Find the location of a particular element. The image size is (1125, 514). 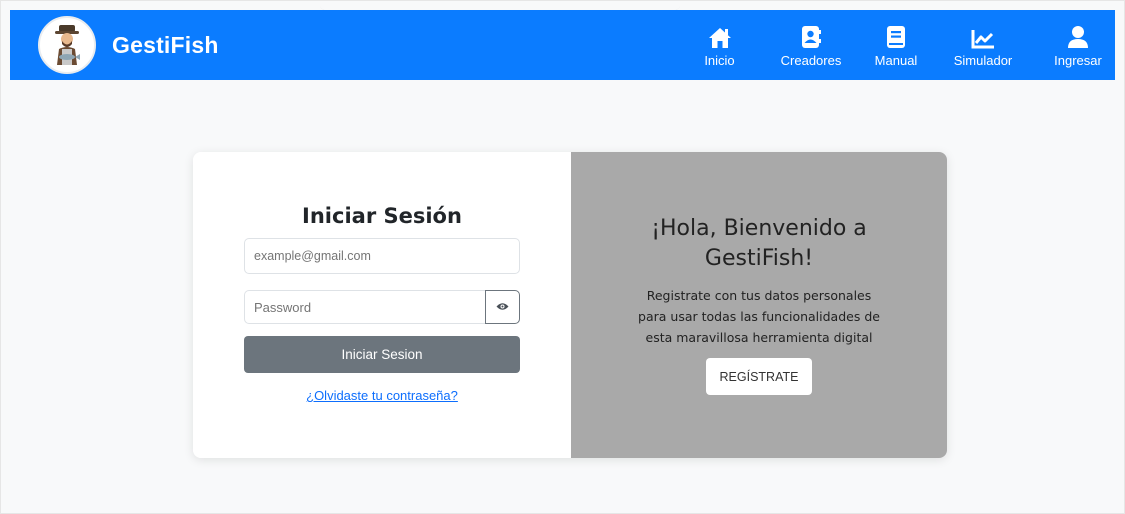

brand-name: GestiFish is located at coordinates (165, 44).